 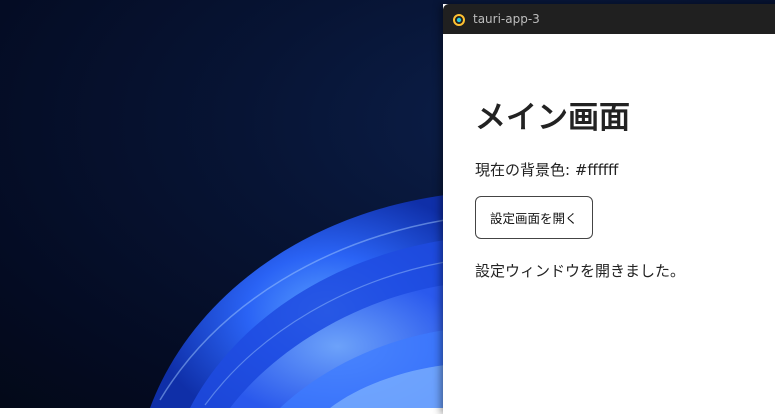 I want to click on background-color-label: 現在の背景色: #ffffff, so click(x=547, y=170).